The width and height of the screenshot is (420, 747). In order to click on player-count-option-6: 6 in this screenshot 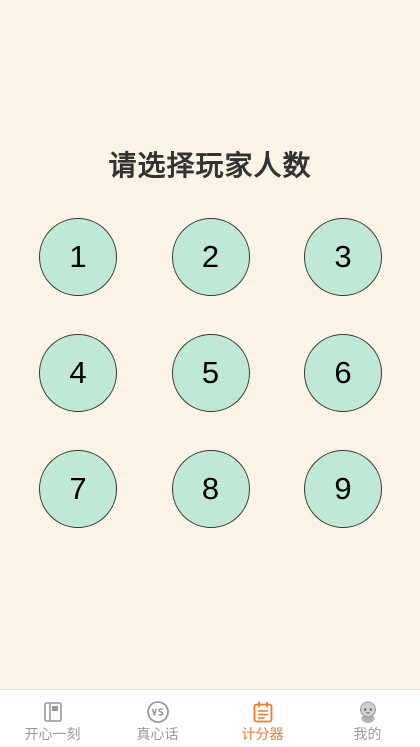, I will do `click(343, 373)`.